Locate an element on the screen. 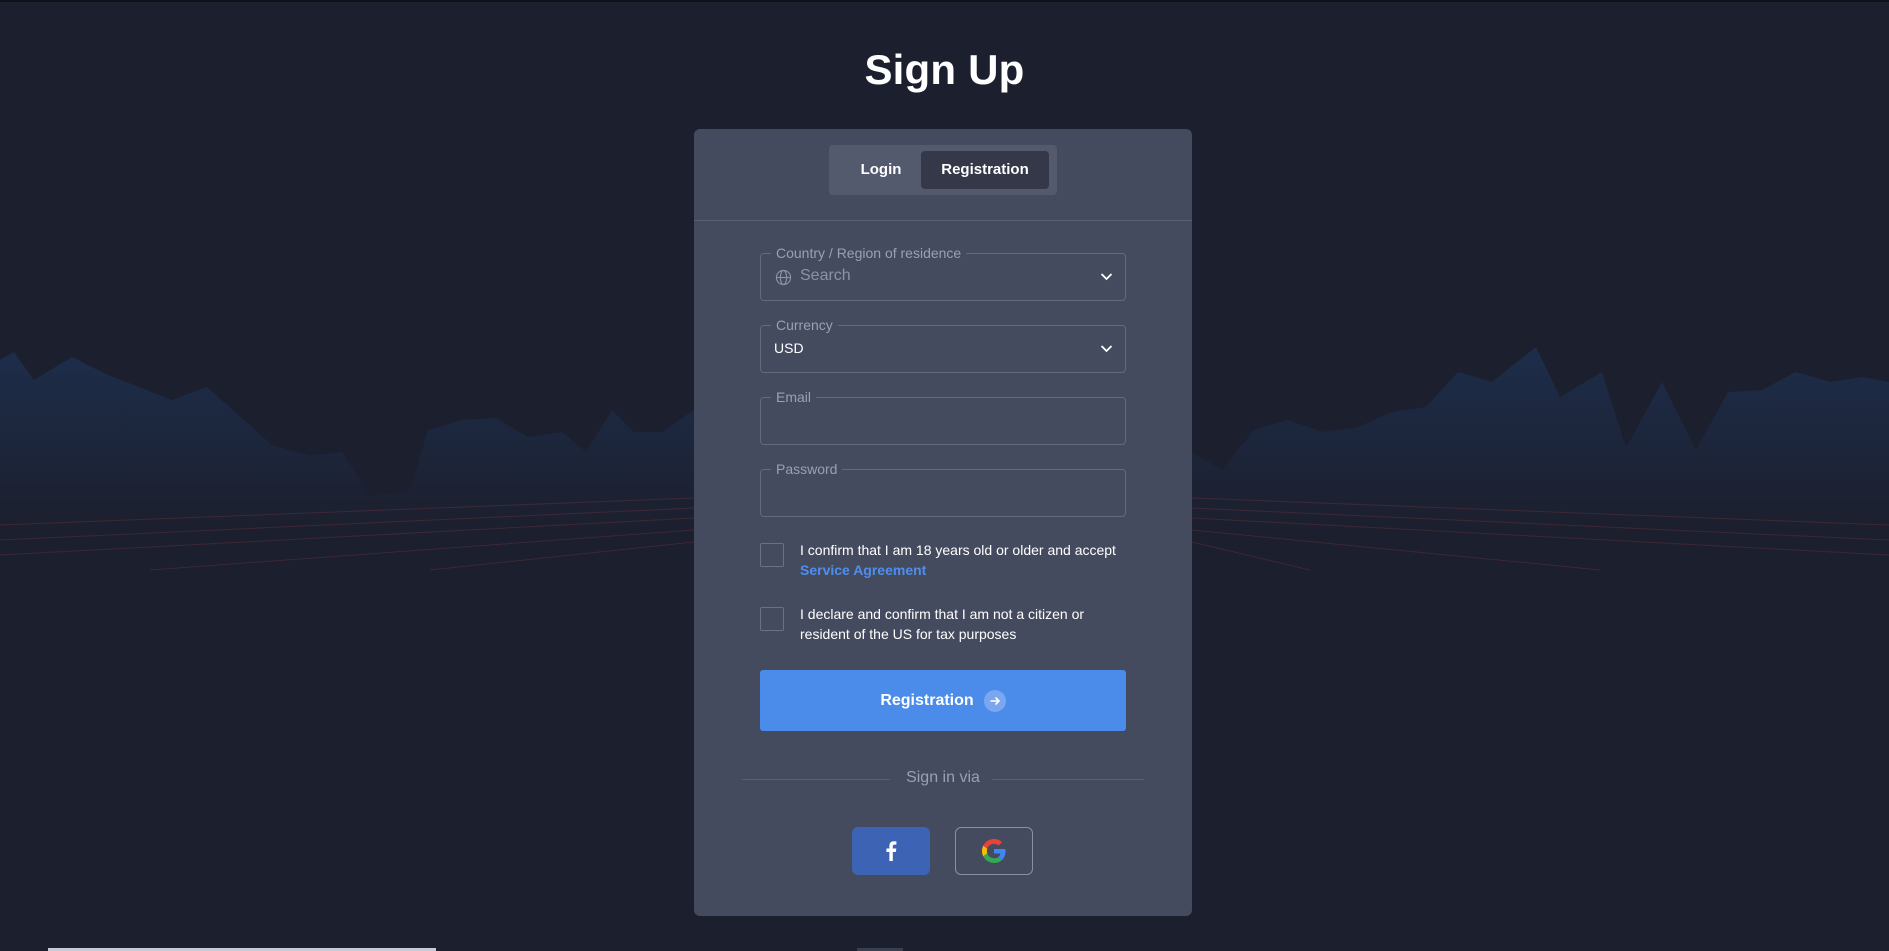 The width and height of the screenshot is (1889, 951). top-border is located at coordinates (944, 1).